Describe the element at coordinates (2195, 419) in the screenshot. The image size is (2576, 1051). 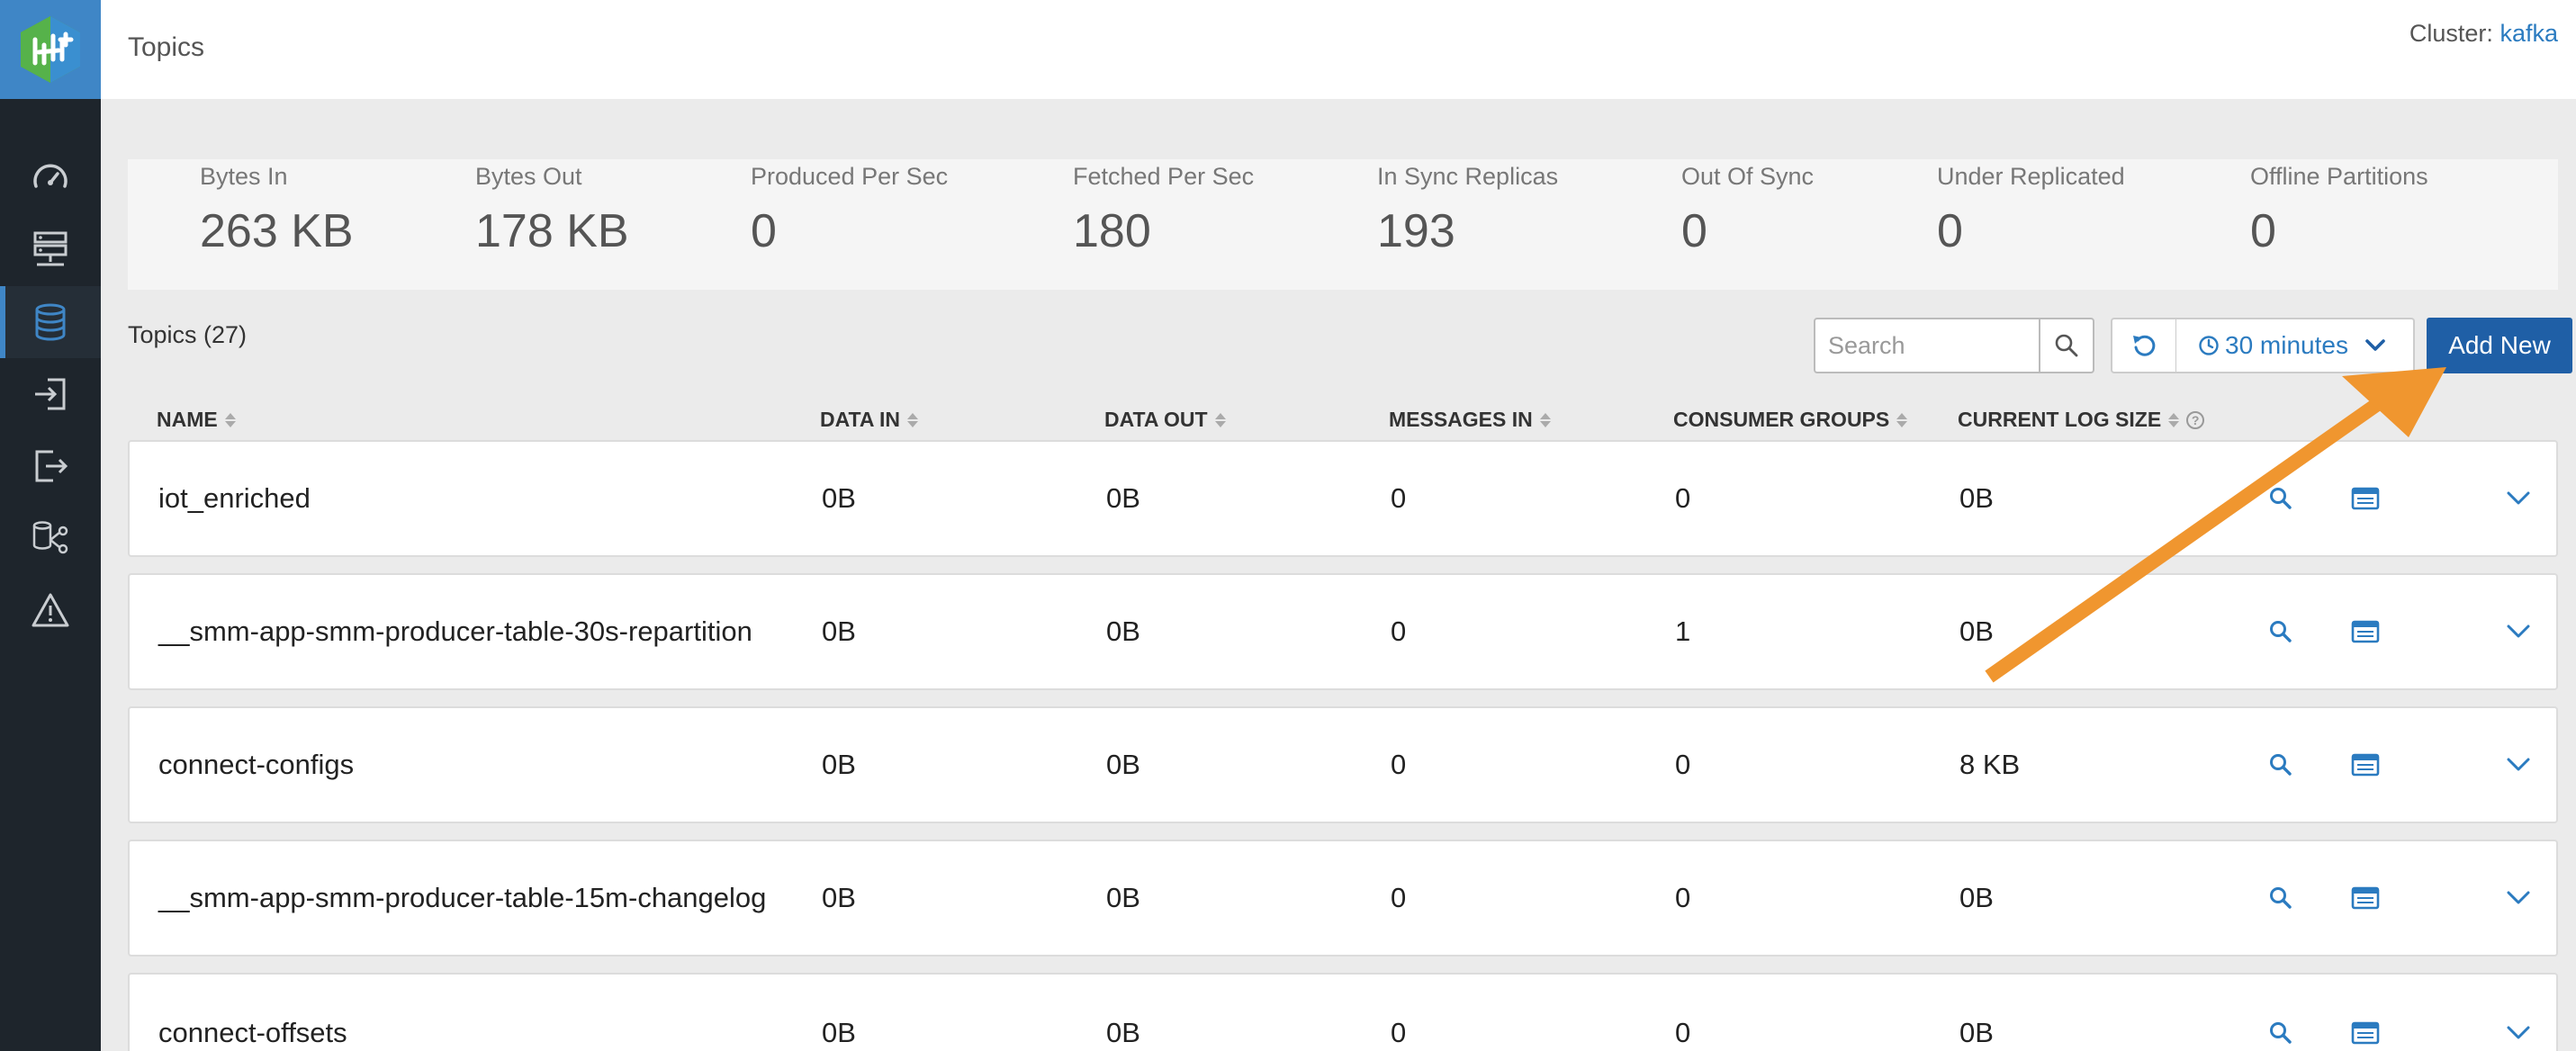
I see `help-icon: ?` at that location.